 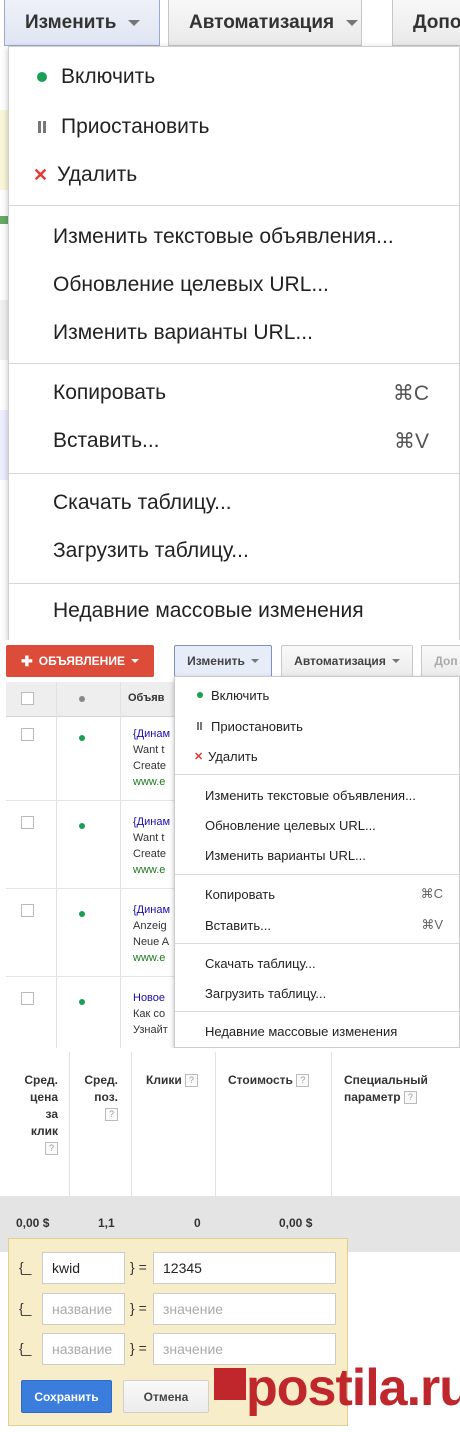 What do you see at coordinates (149, 838) in the screenshot?
I see `ad-description: Want t` at bounding box center [149, 838].